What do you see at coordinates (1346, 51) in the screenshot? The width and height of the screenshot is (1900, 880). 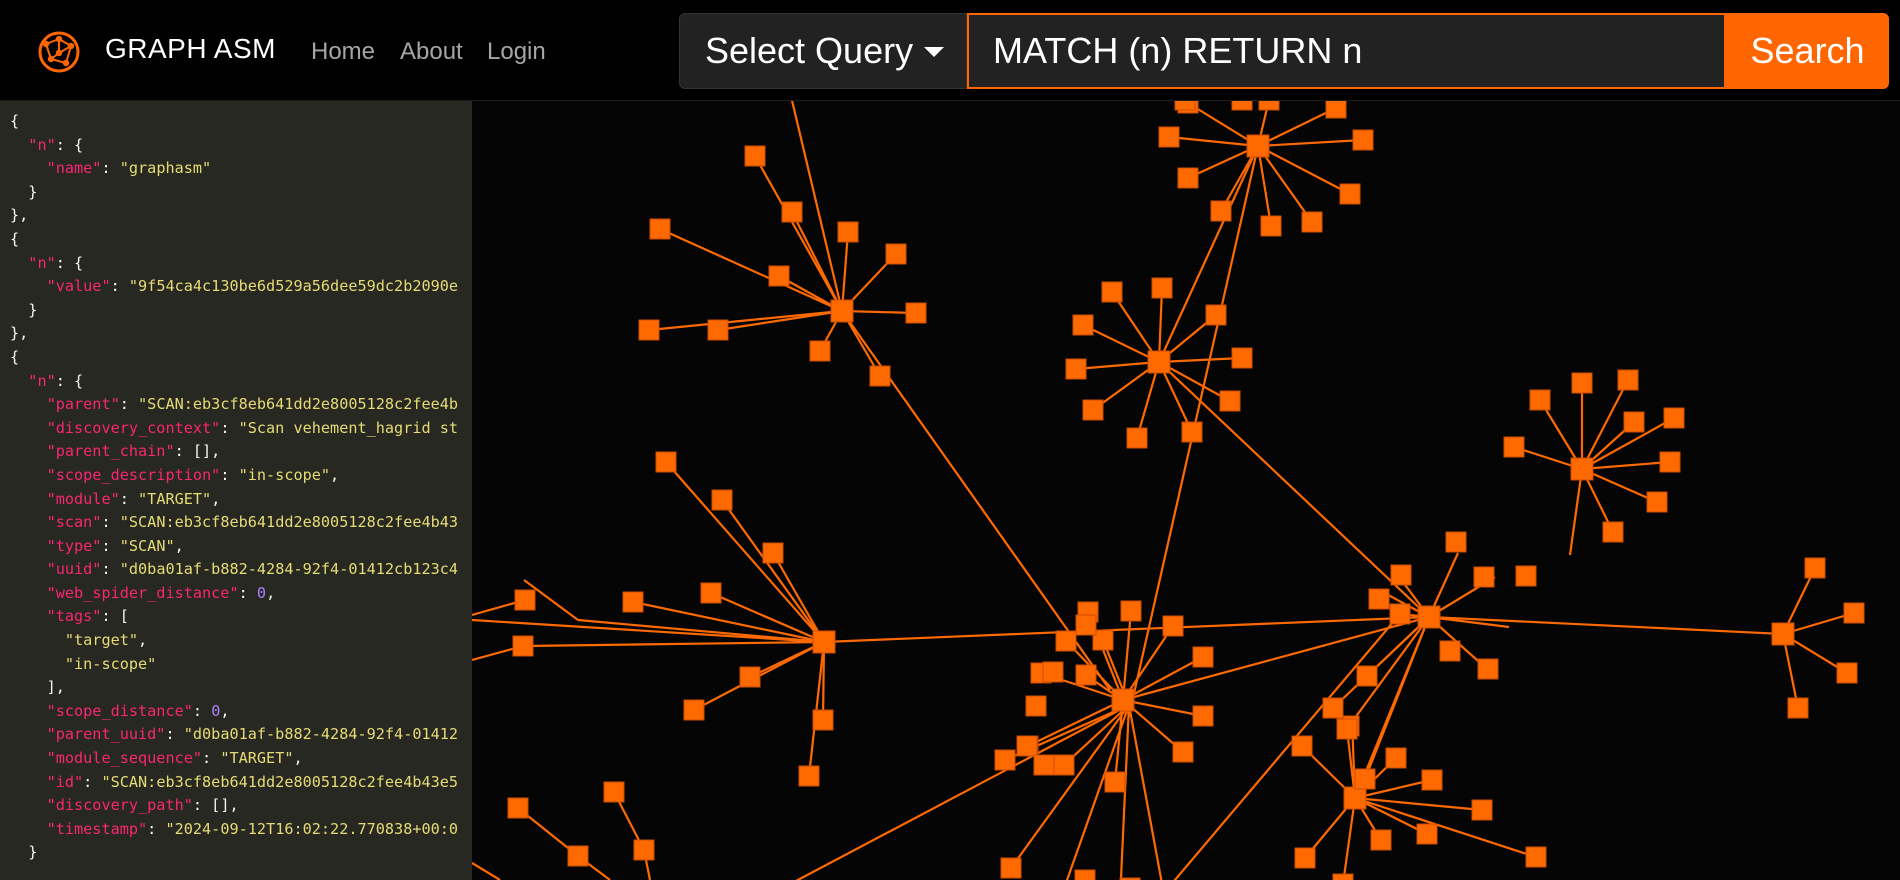 I see `query-input` at bounding box center [1346, 51].